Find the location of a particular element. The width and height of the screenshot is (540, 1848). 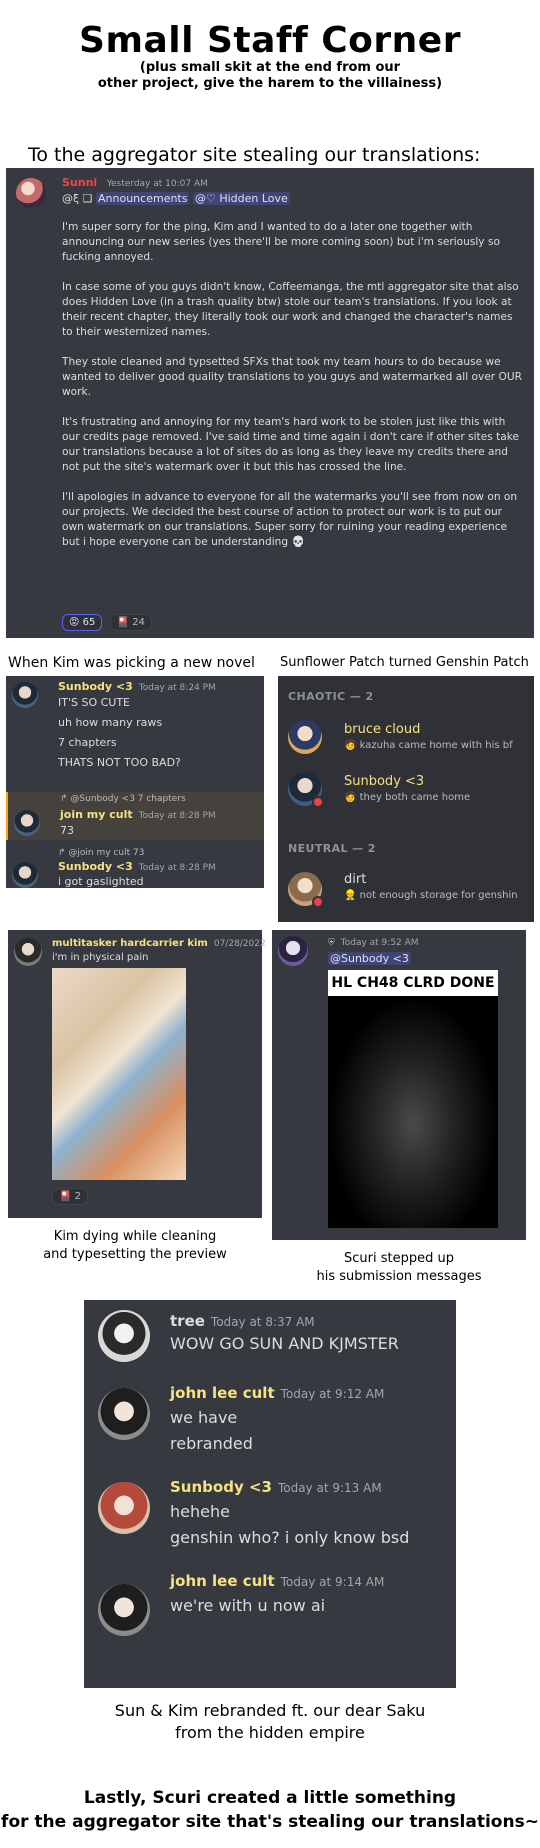

message-header: Sunbody <3 Today at 8:28 PM is located at coordinates (137, 866).